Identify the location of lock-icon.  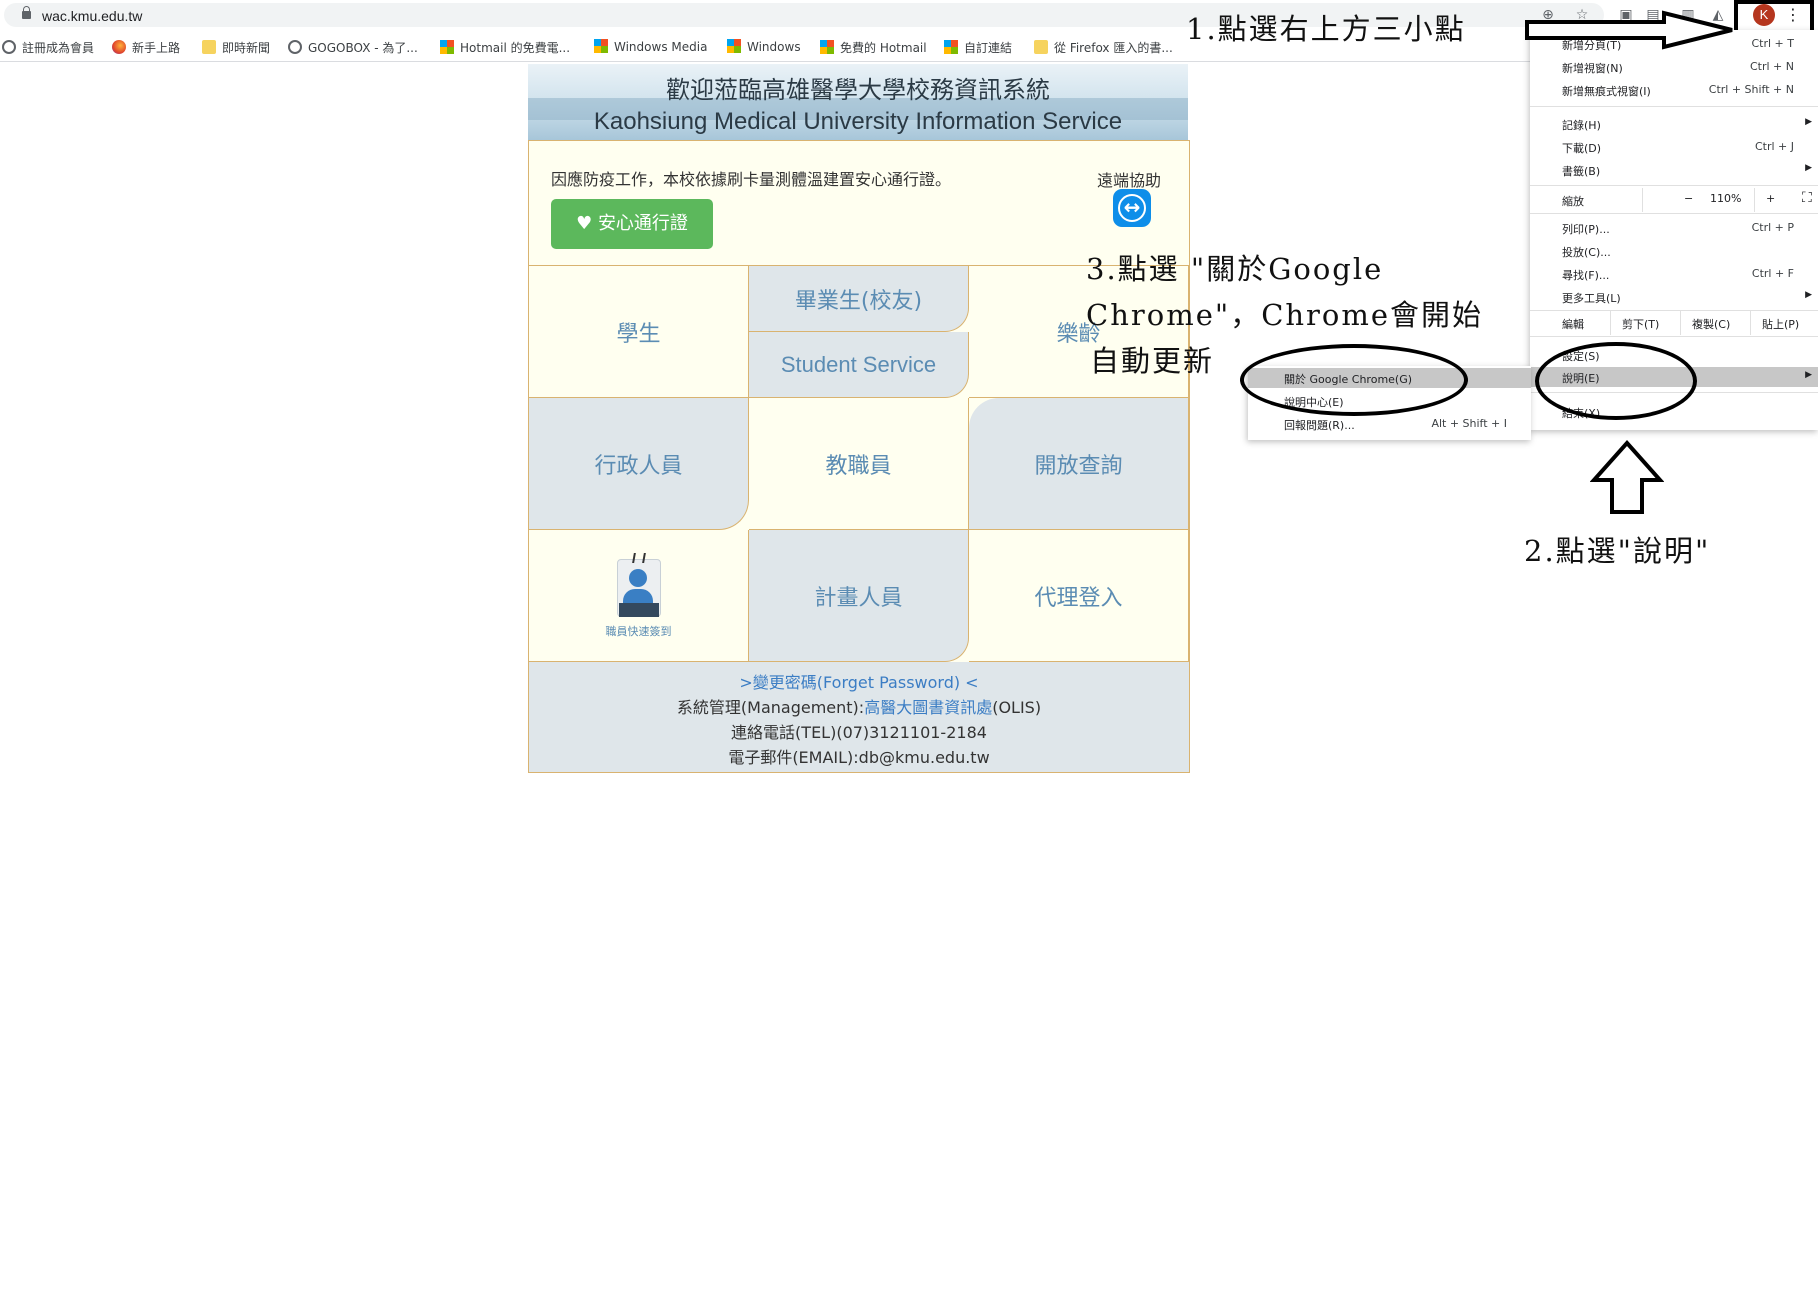
(26, 12).